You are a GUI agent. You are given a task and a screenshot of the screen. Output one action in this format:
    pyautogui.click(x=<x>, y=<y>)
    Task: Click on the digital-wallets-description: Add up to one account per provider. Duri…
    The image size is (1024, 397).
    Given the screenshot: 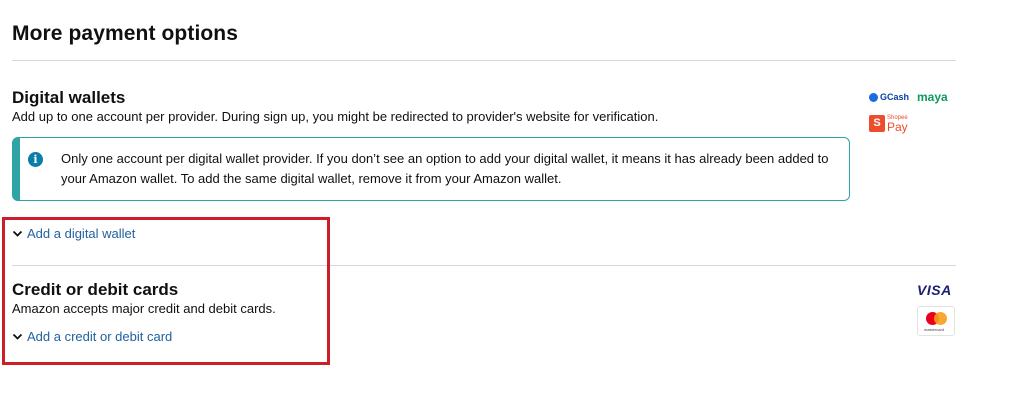 What is the action you would take?
    pyautogui.click(x=335, y=116)
    